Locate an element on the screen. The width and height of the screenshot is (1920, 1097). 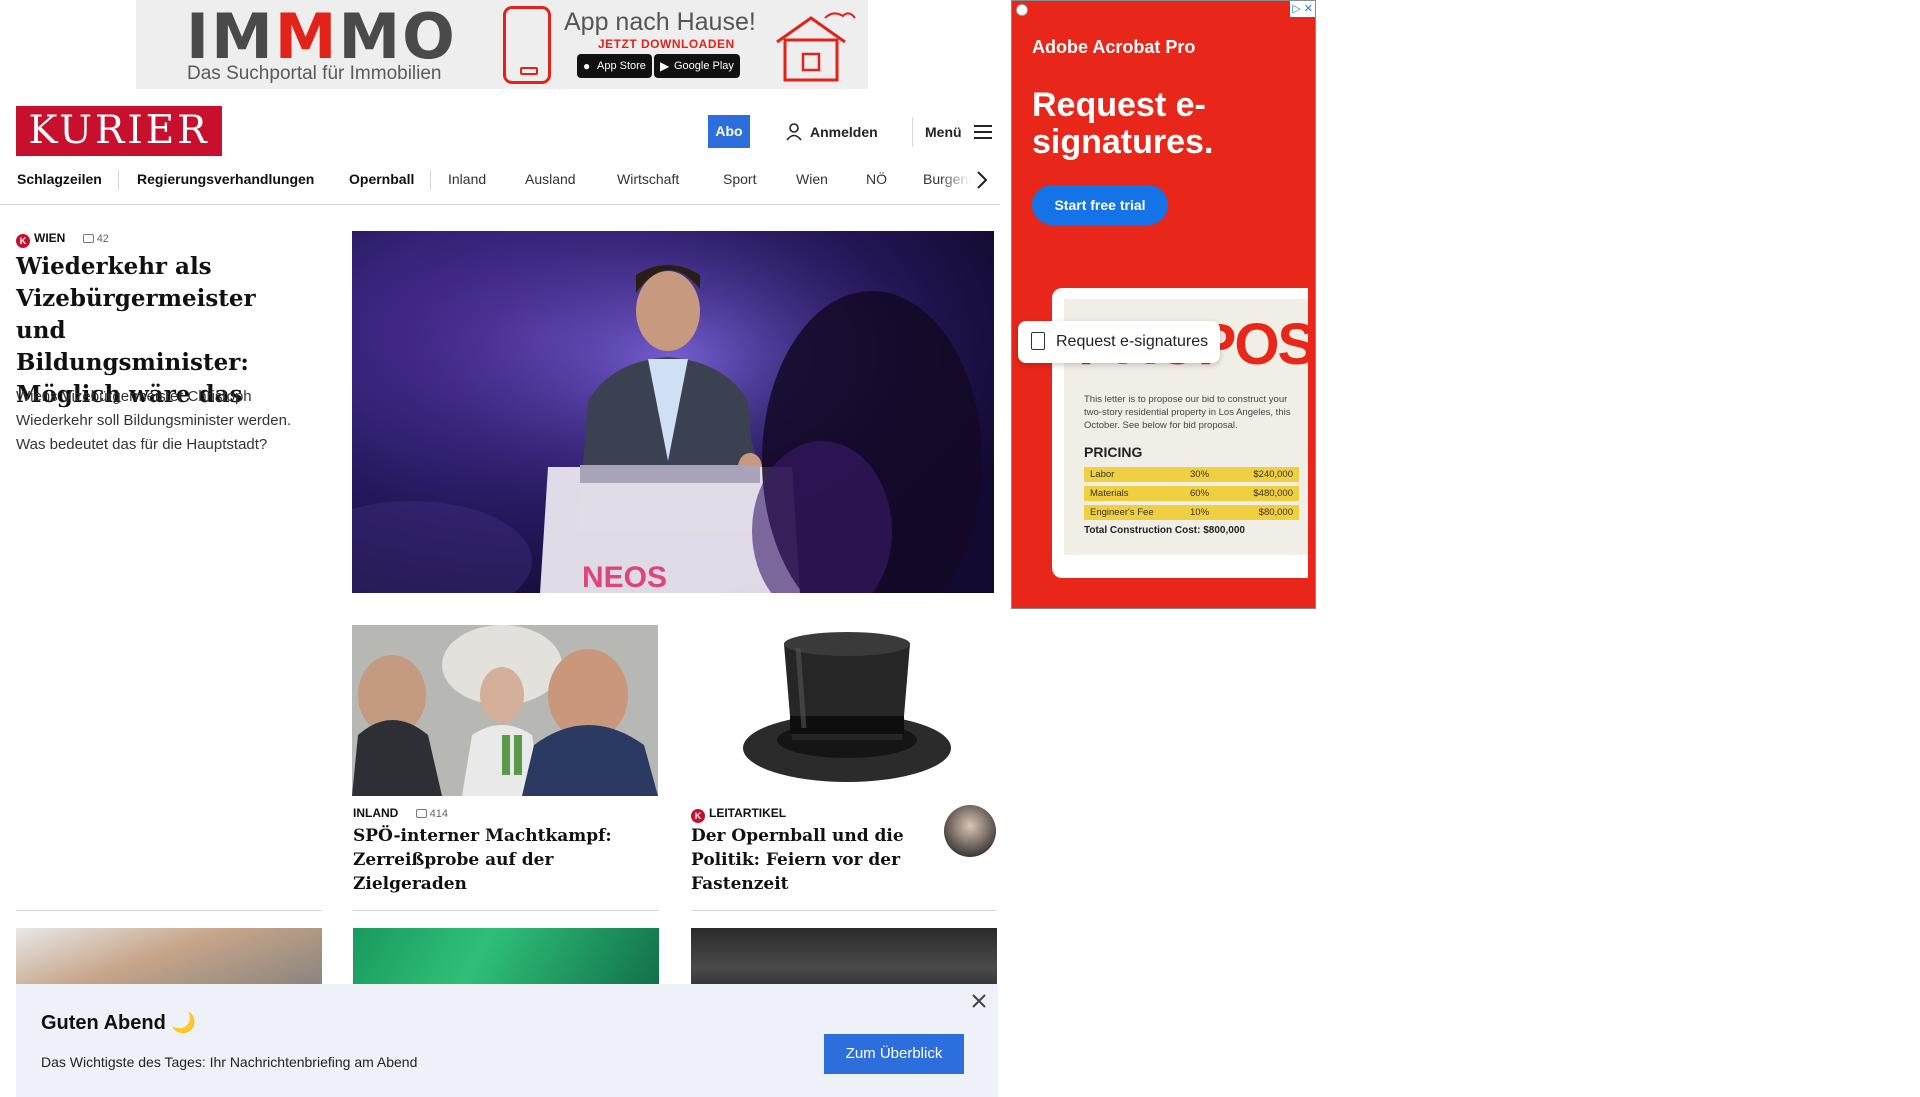
abo-button: Abo is located at coordinates (729, 131).